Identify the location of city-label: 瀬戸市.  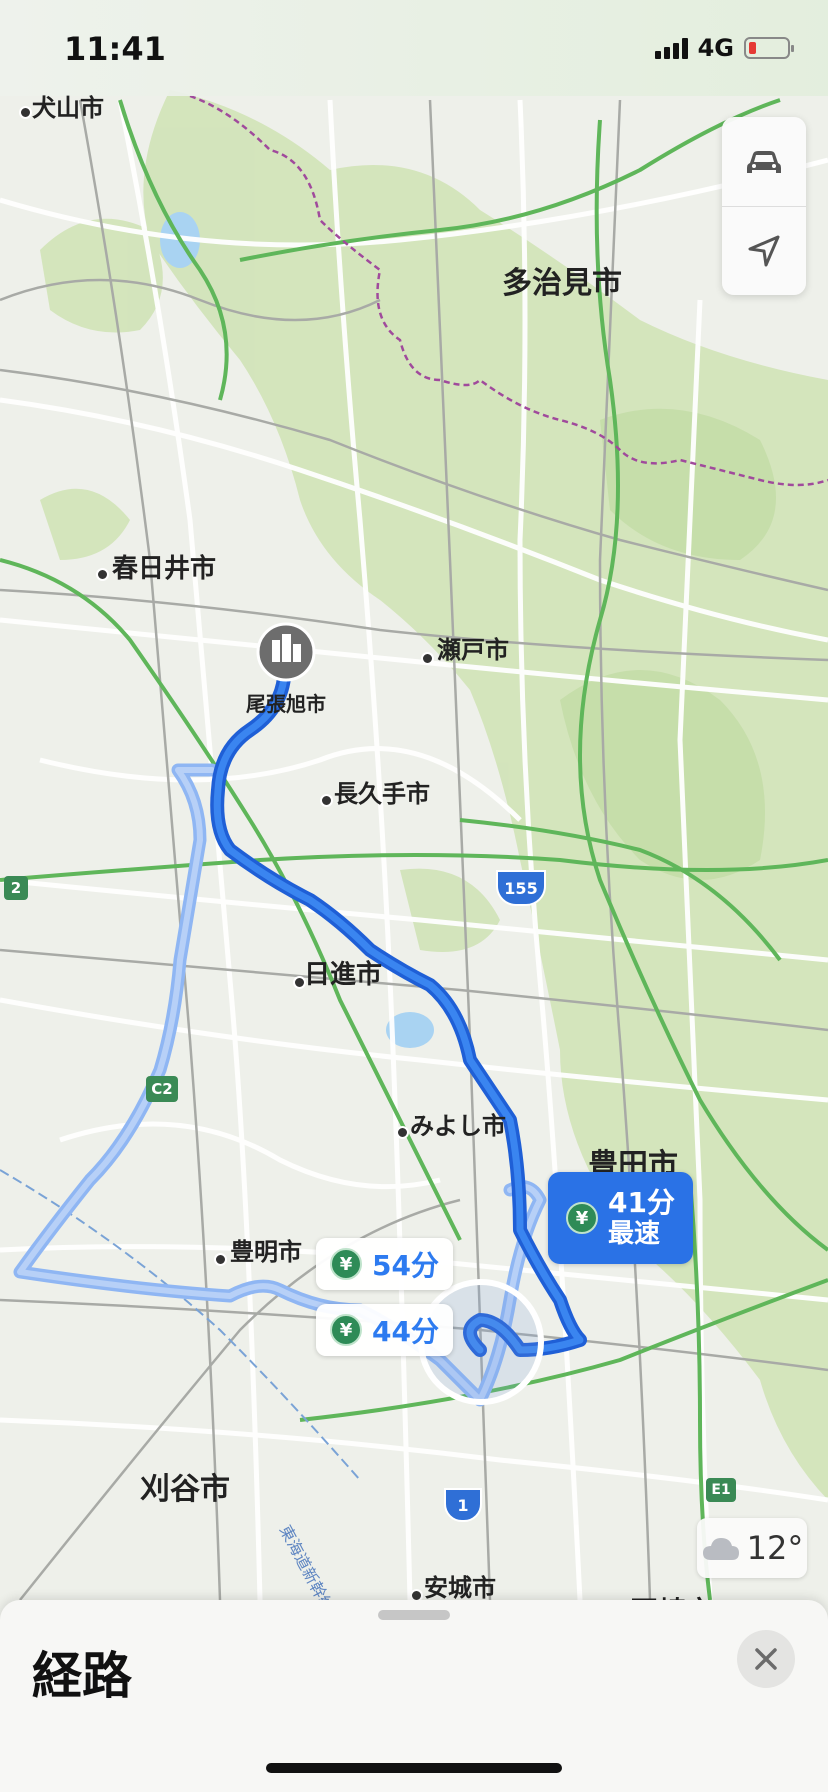
(473, 647).